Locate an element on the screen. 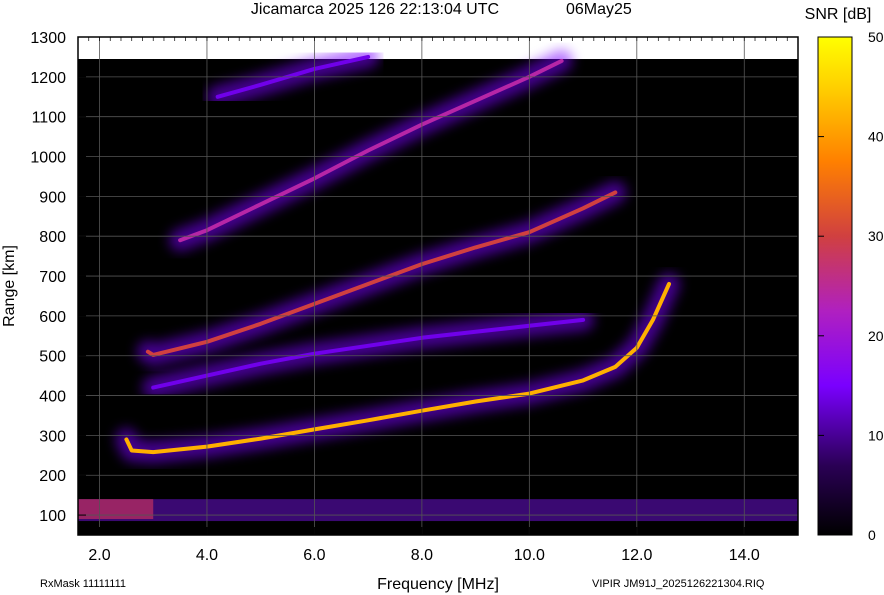 Image resolution: width=884 pixels, height=595 pixels. figure-date: 06May25 is located at coordinates (599, 9).